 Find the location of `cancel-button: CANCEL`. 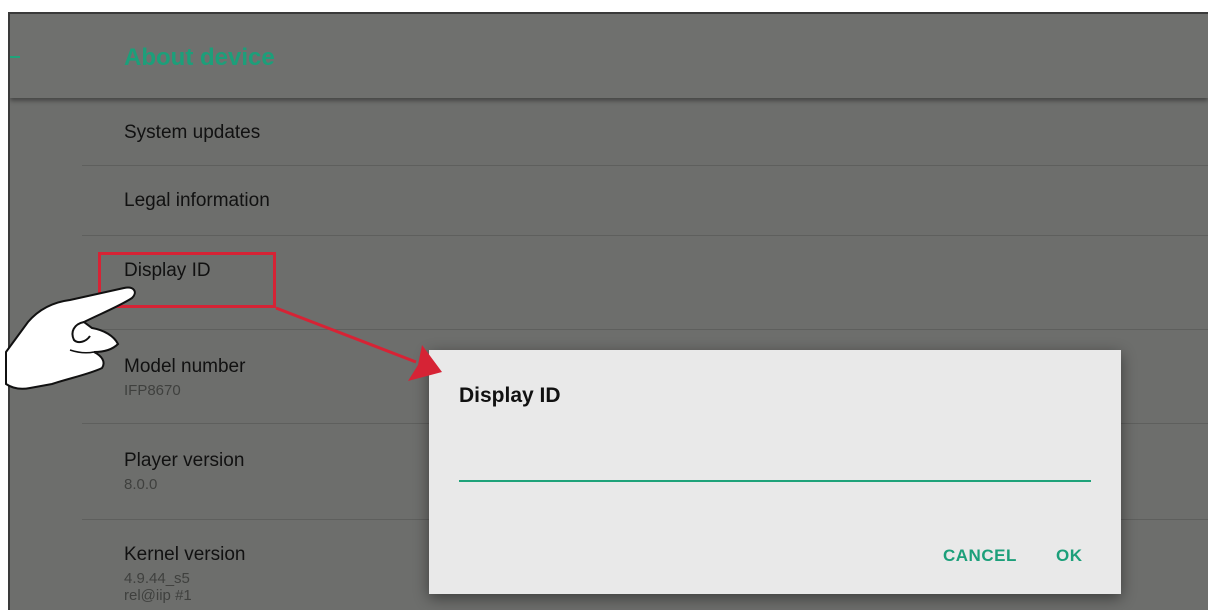

cancel-button: CANCEL is located at coordinates (980, 556).